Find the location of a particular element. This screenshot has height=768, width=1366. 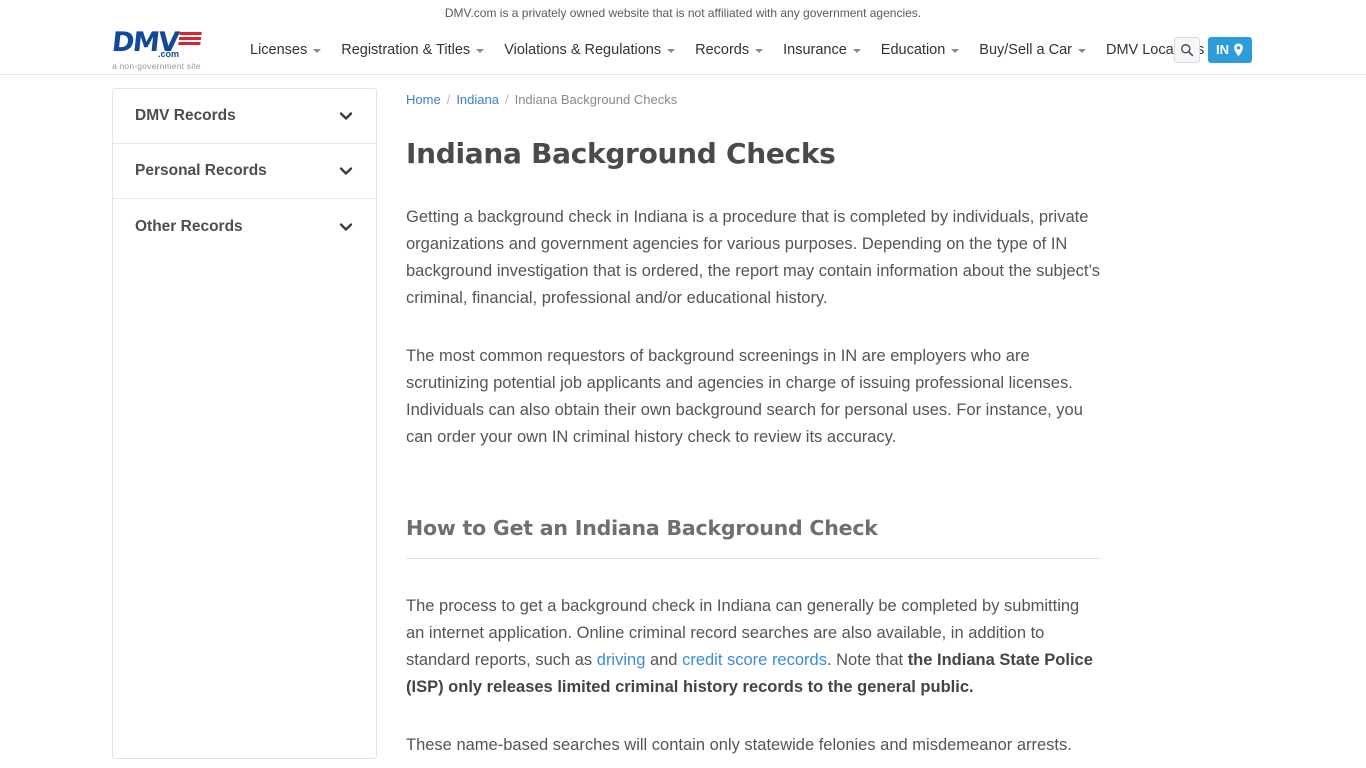

nav-item-buy-sell-a-car: Buy/Sell a Car is located at coordinates (1032, 49).